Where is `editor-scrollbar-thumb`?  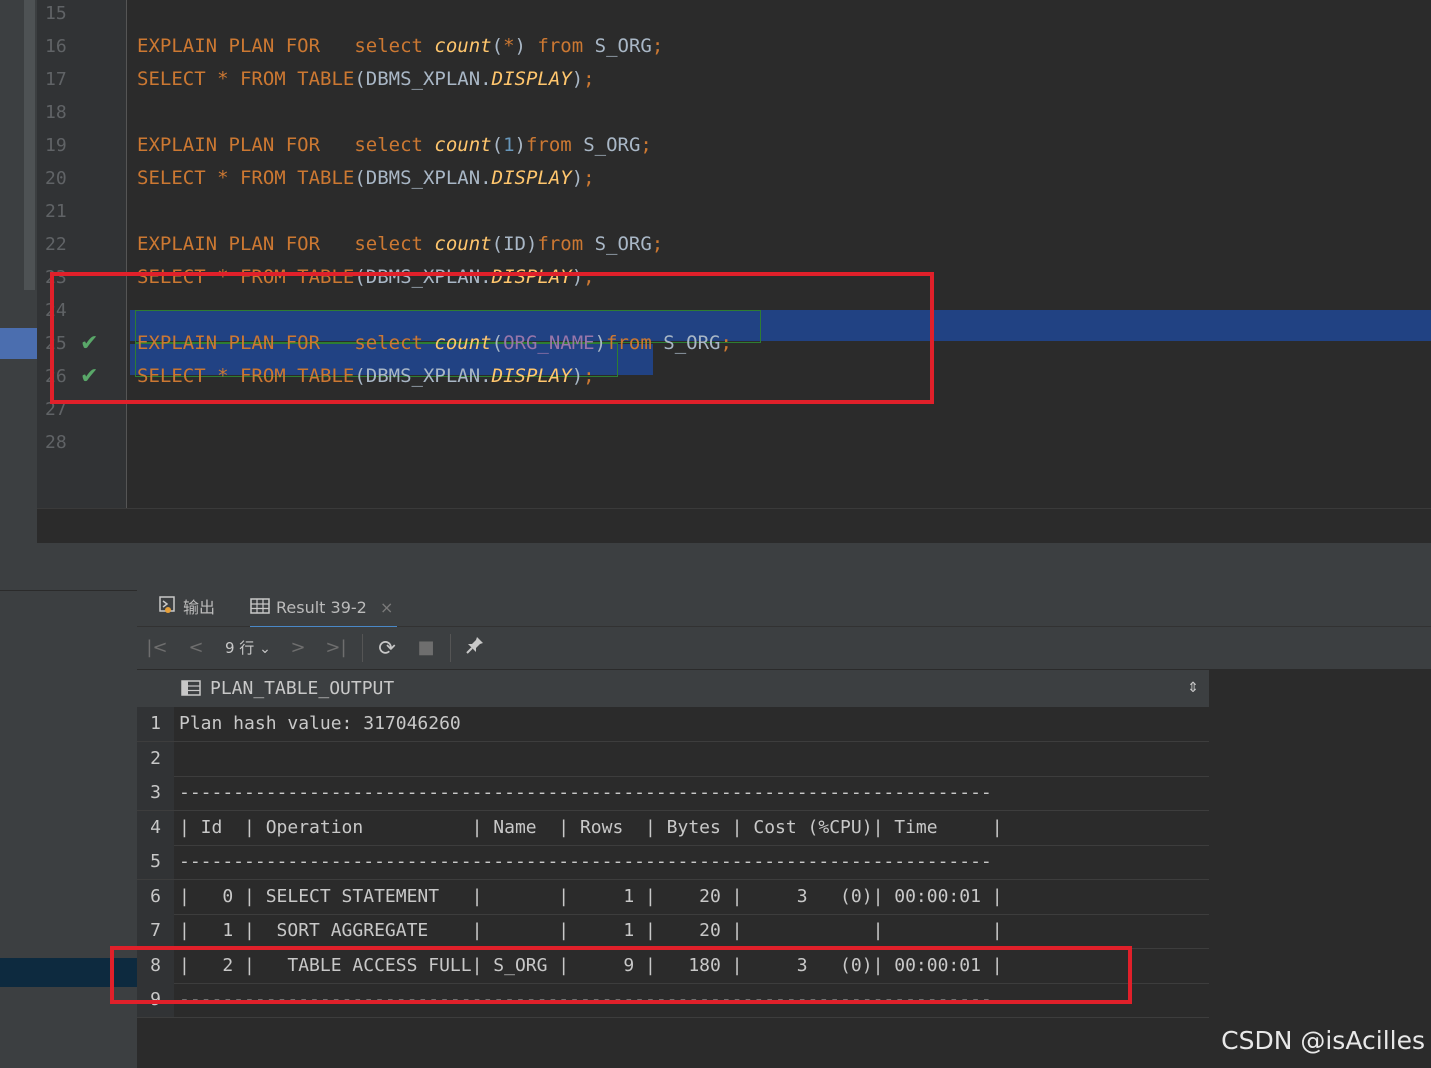
editor-scrollbar-thumb is located at coordinates (29, 145).